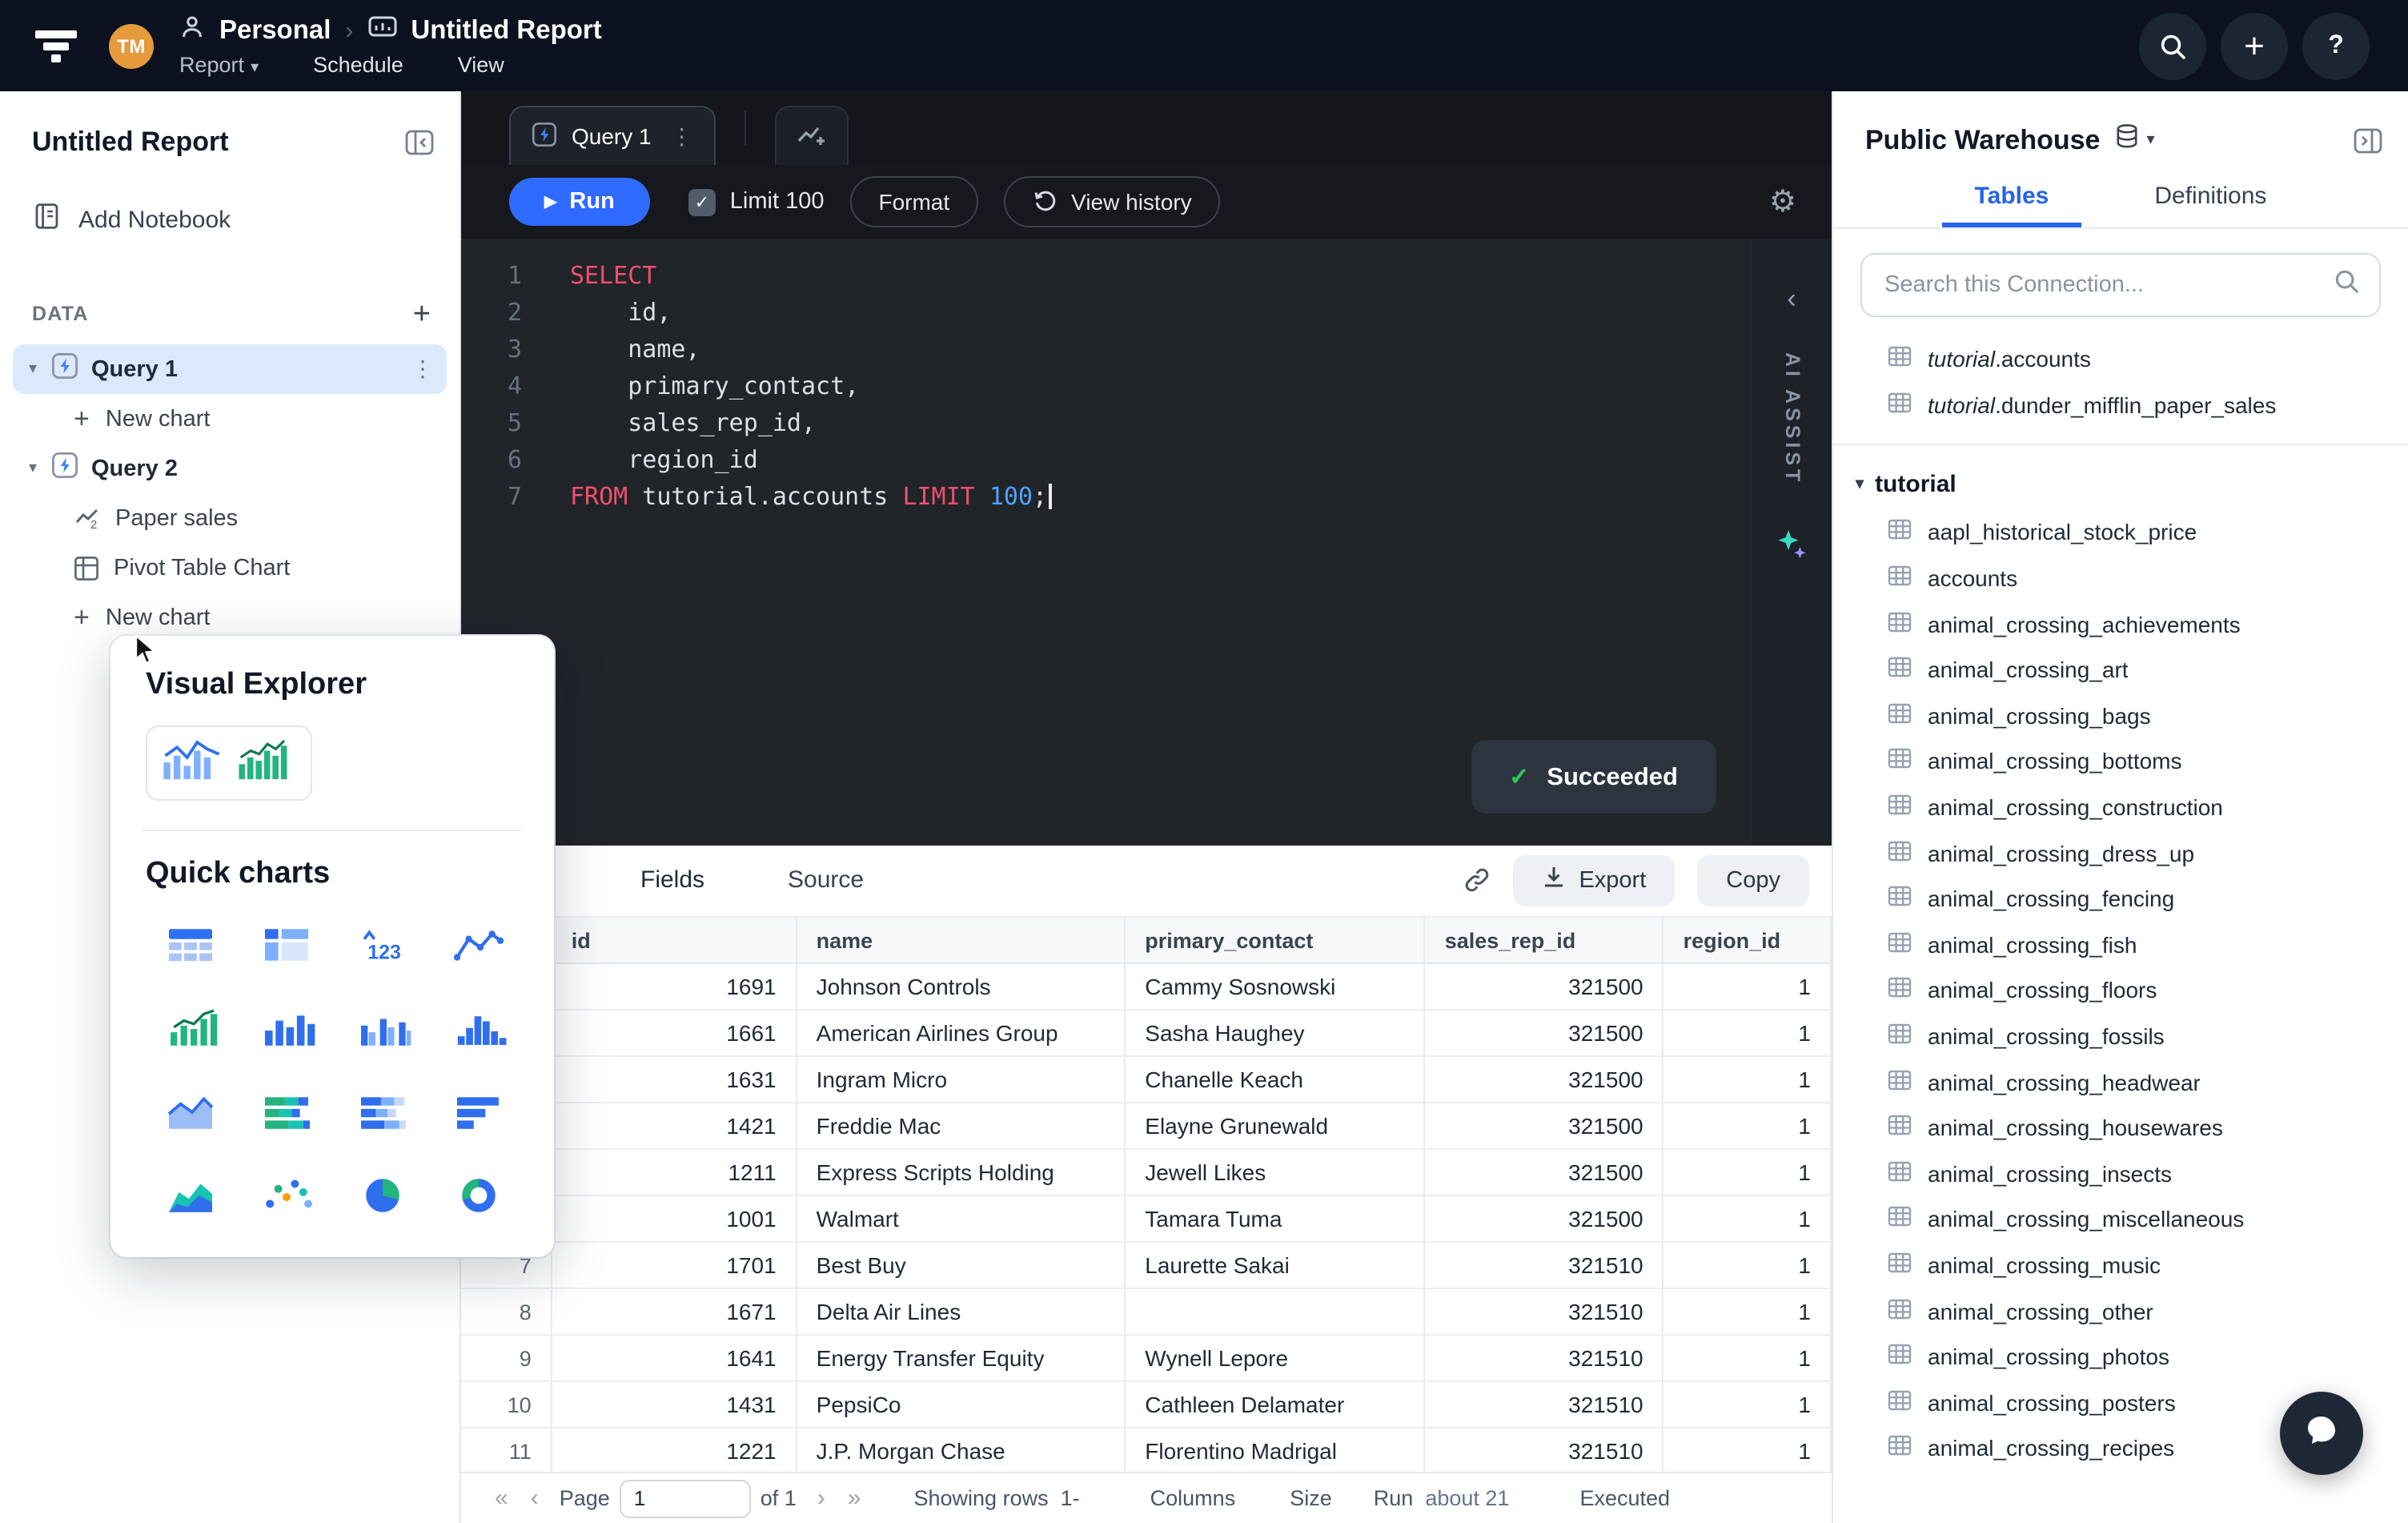 The height and width of the screenshot is (1523, 2408). What do you see at coordinates (2120, 1082) in the screenshot?
I see `table-item-animal_crossing_headwear: animal_crossing_headwear` at bounding box center [2120, 1082].